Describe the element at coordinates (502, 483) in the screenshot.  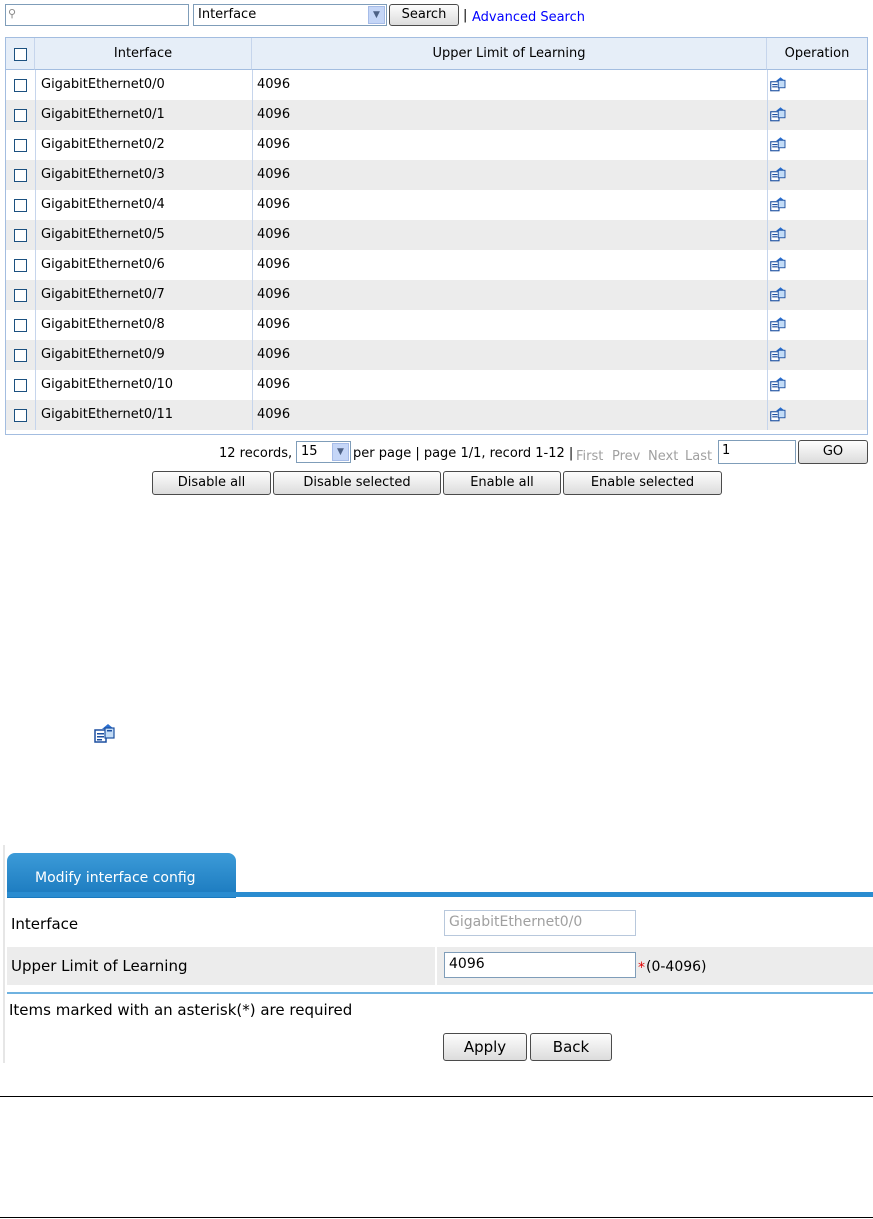
I see `enable-all-button: Enable all` at that location.